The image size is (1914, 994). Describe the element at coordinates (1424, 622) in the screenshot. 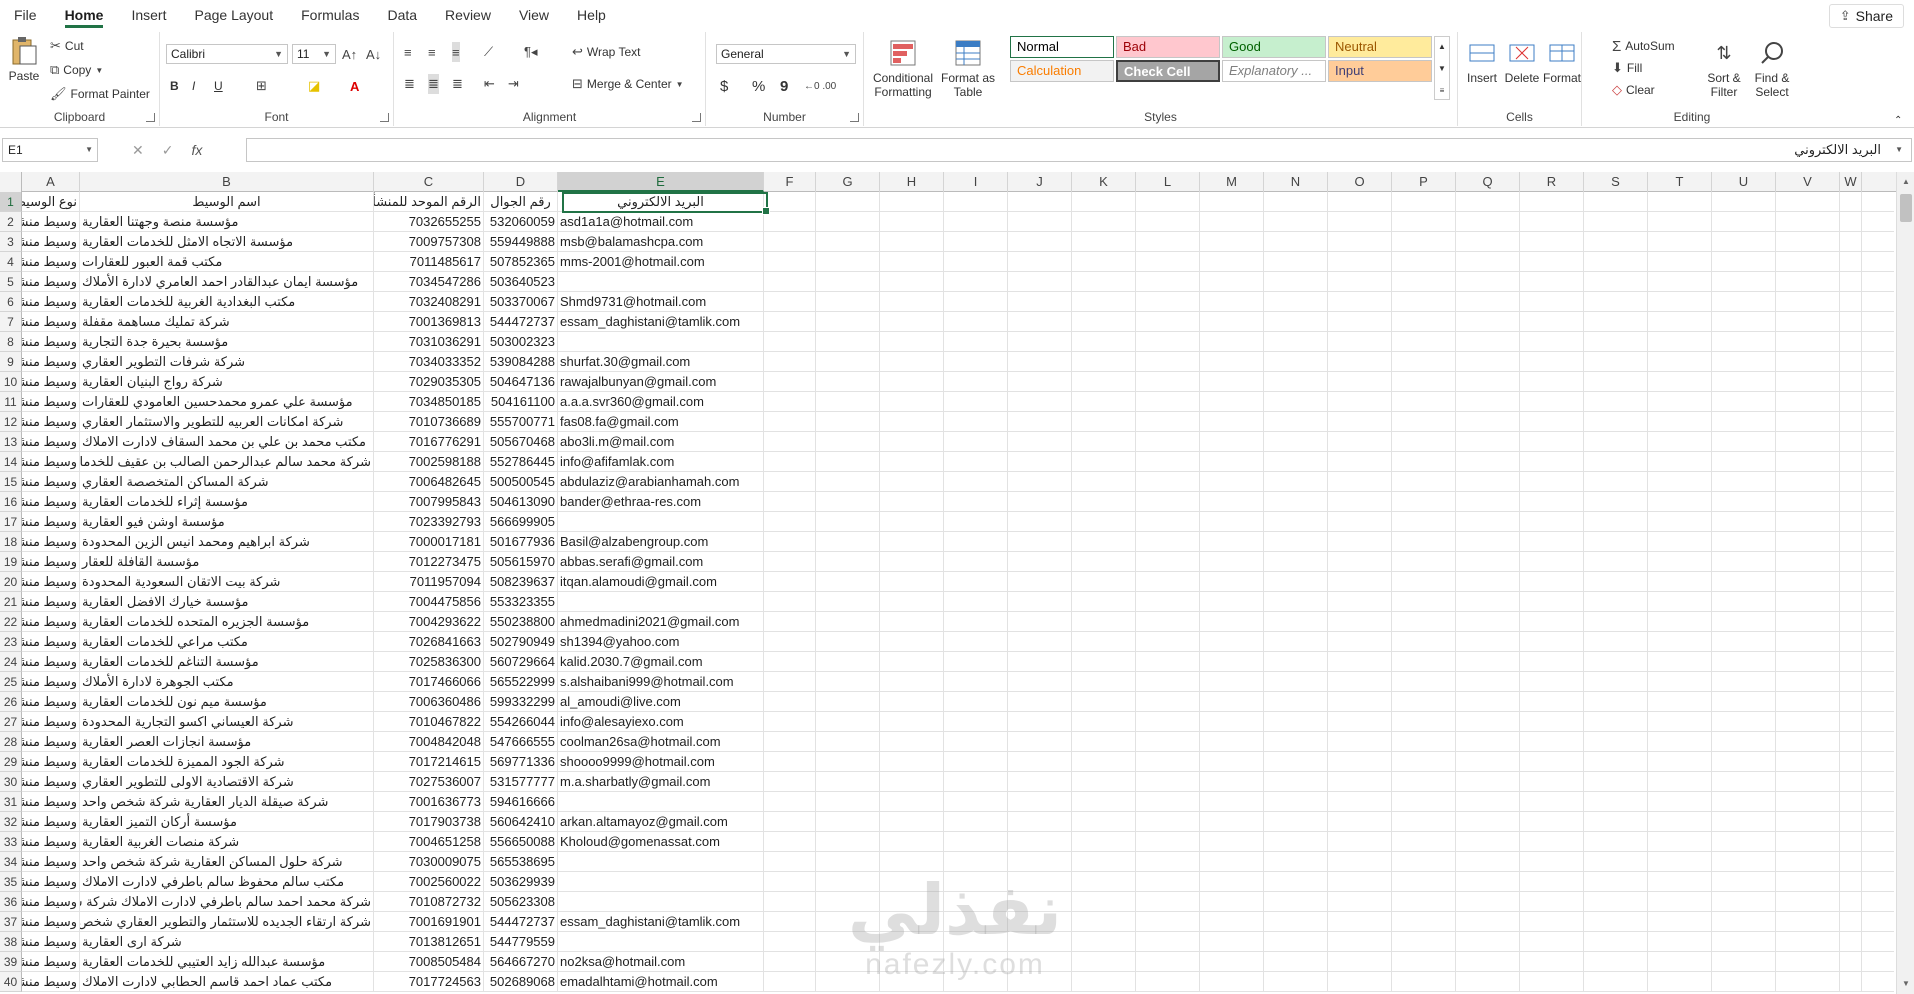

I see `cell-p22` at that location.